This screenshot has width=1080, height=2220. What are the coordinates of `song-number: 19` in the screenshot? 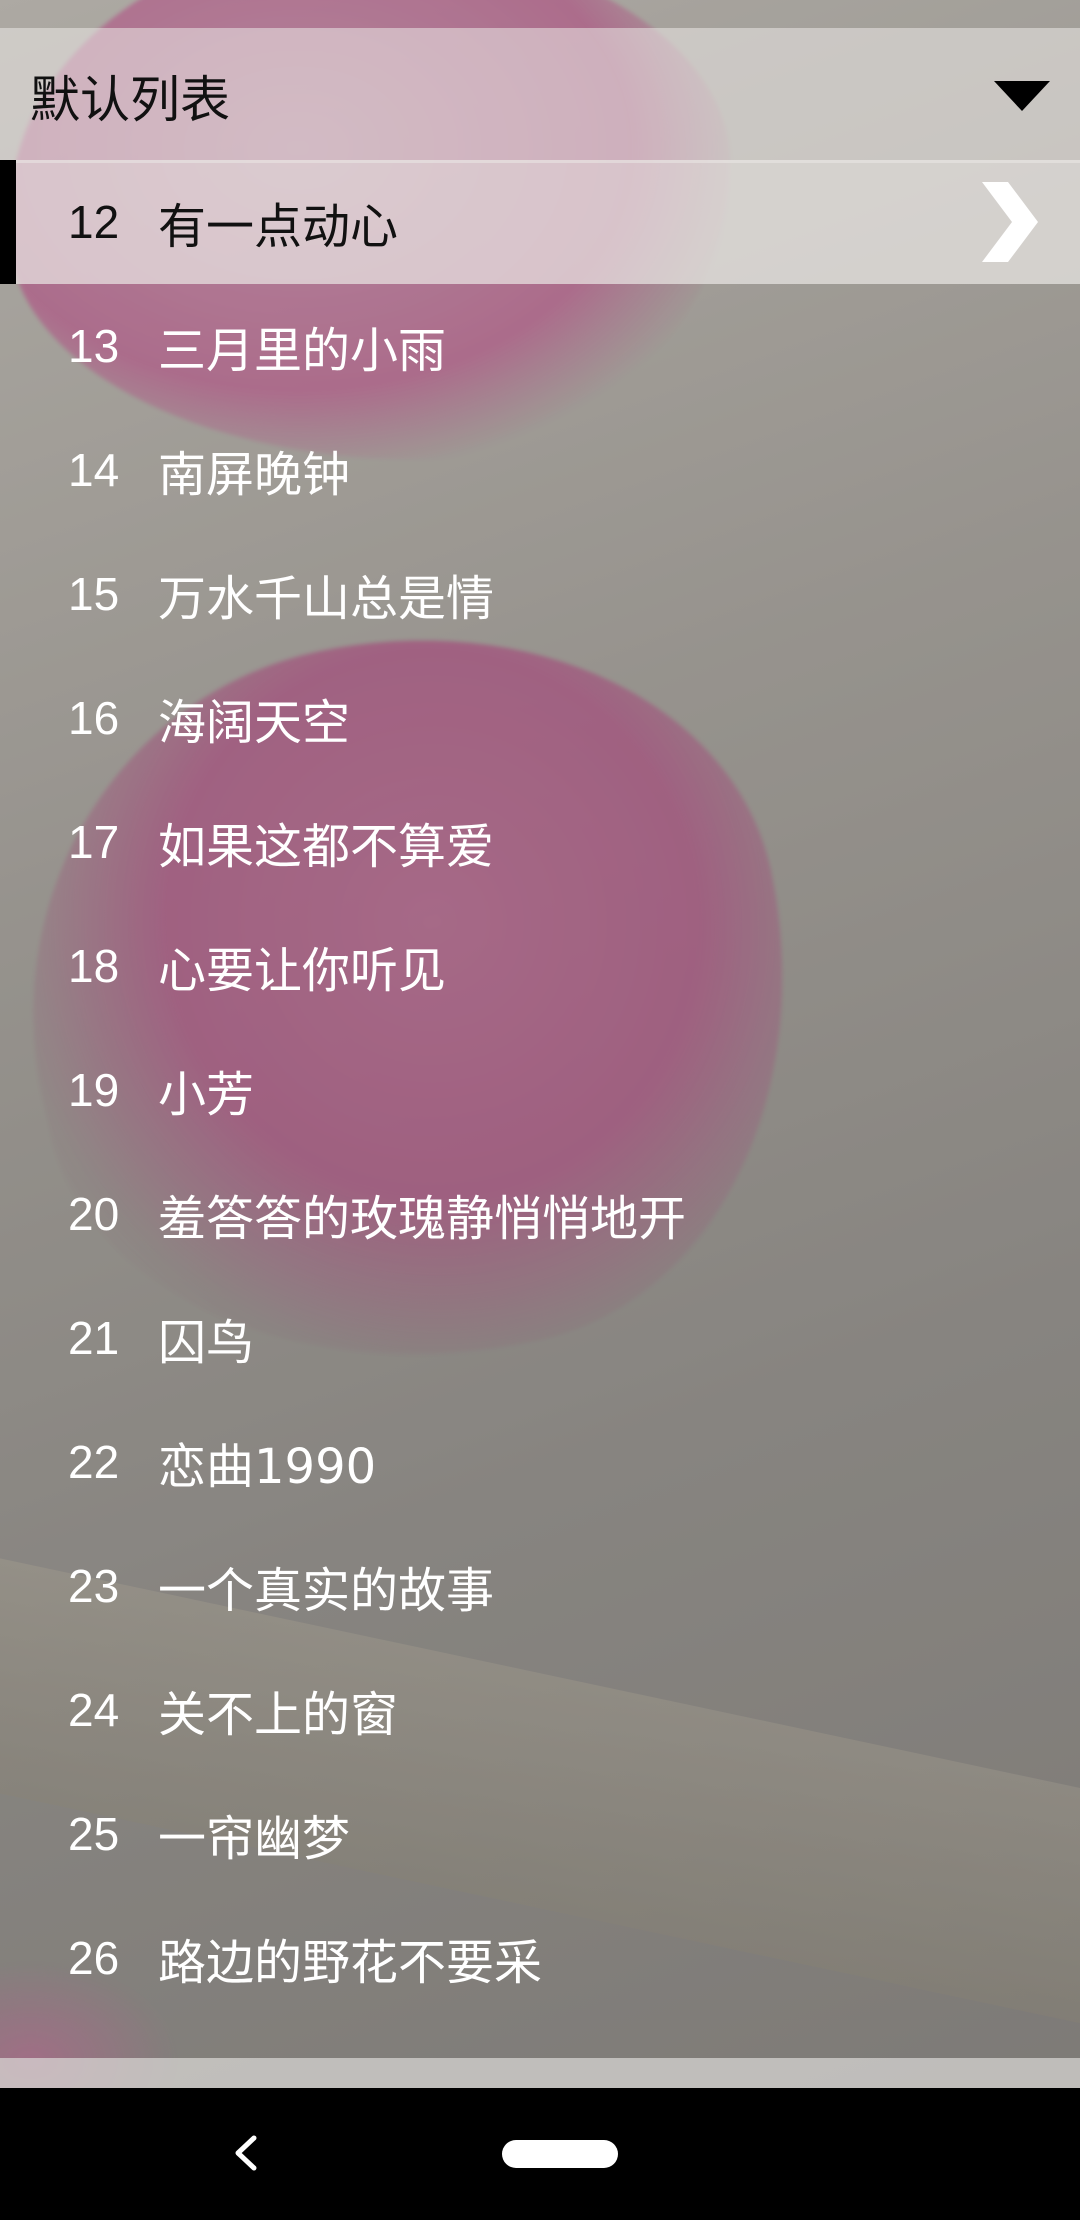 It's located at (94, 1090).